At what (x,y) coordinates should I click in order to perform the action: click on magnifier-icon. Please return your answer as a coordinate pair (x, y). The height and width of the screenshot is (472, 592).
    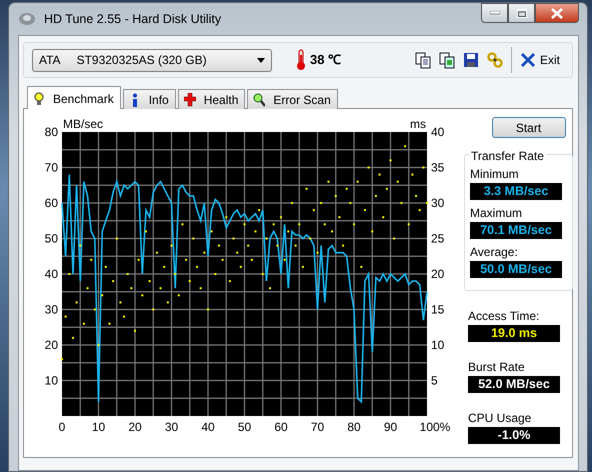
    Looking at the image, I should click on (259, 100).